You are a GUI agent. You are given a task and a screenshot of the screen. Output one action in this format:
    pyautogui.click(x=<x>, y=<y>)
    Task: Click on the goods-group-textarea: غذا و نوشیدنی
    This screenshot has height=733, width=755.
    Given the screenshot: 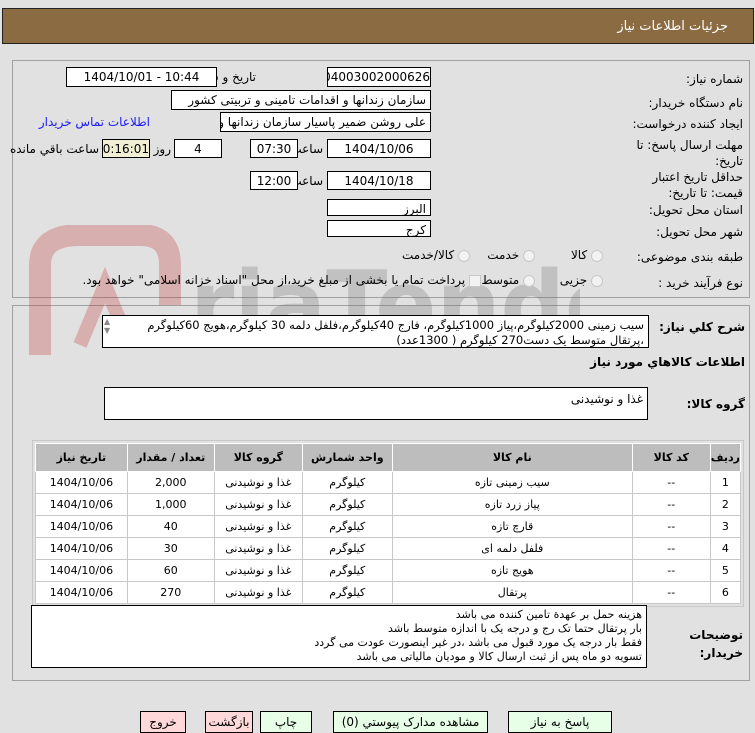 What is the action you would take?
    pyautogui.click(x=376, y=403)
    